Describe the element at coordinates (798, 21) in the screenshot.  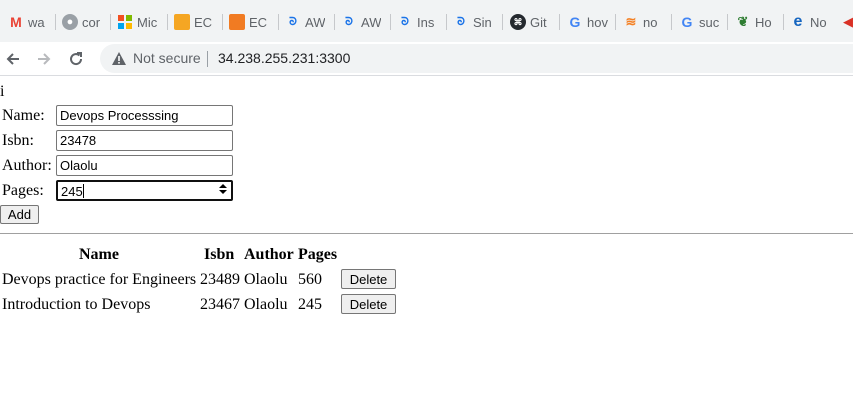
I see `e-icon: e` at that location.